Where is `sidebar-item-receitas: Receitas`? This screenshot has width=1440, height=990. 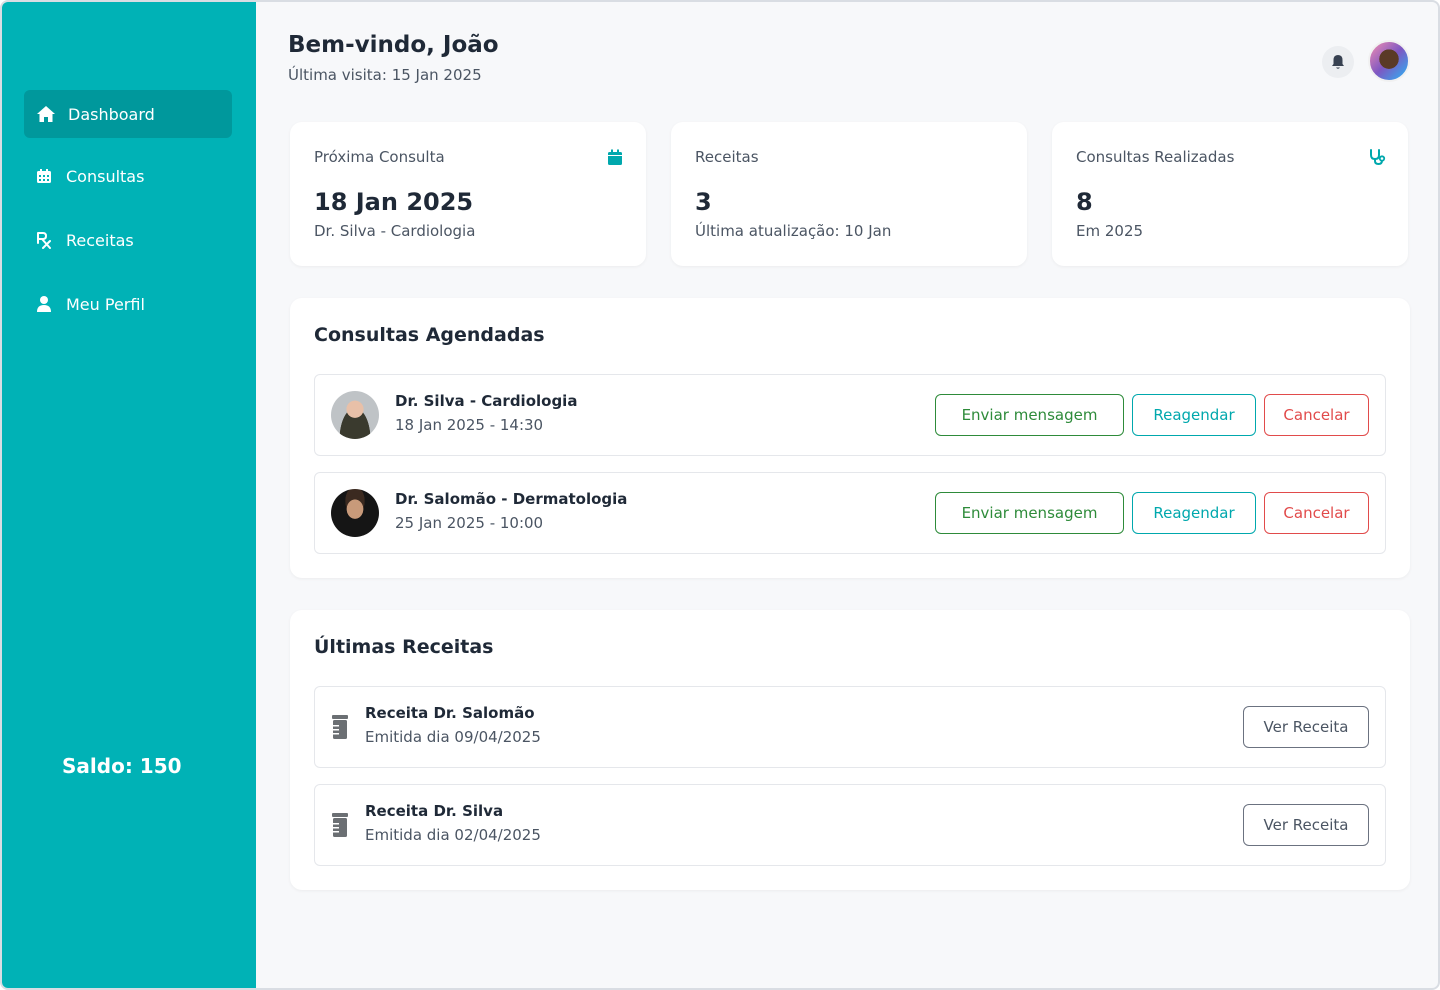
sidebar-item-receitas: Receitas is located at coordinates (128, 240).